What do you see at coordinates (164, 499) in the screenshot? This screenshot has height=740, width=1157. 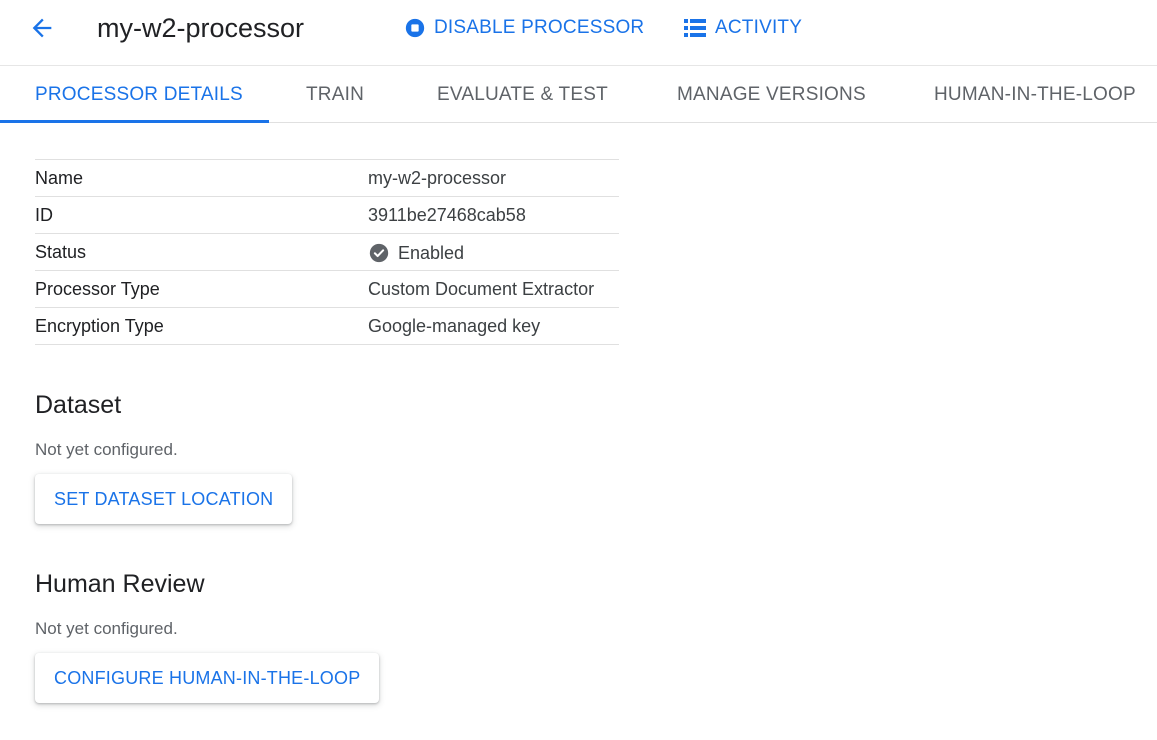 I see `set-dataset-location-button: SET DATASET LOCATION` at bounding box center [164, 499].